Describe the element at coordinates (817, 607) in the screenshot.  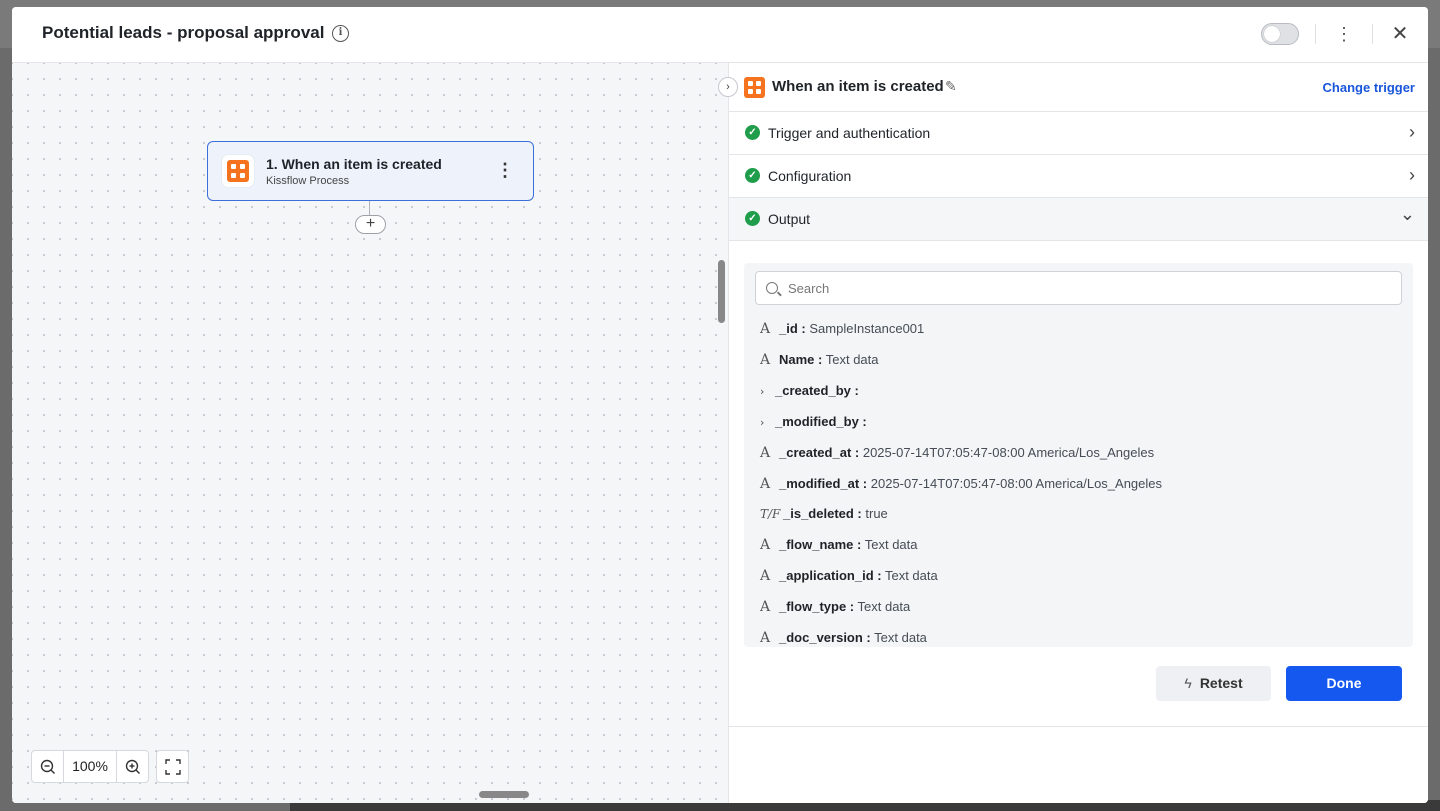
I see `field-key: _flow_type :` at that location.